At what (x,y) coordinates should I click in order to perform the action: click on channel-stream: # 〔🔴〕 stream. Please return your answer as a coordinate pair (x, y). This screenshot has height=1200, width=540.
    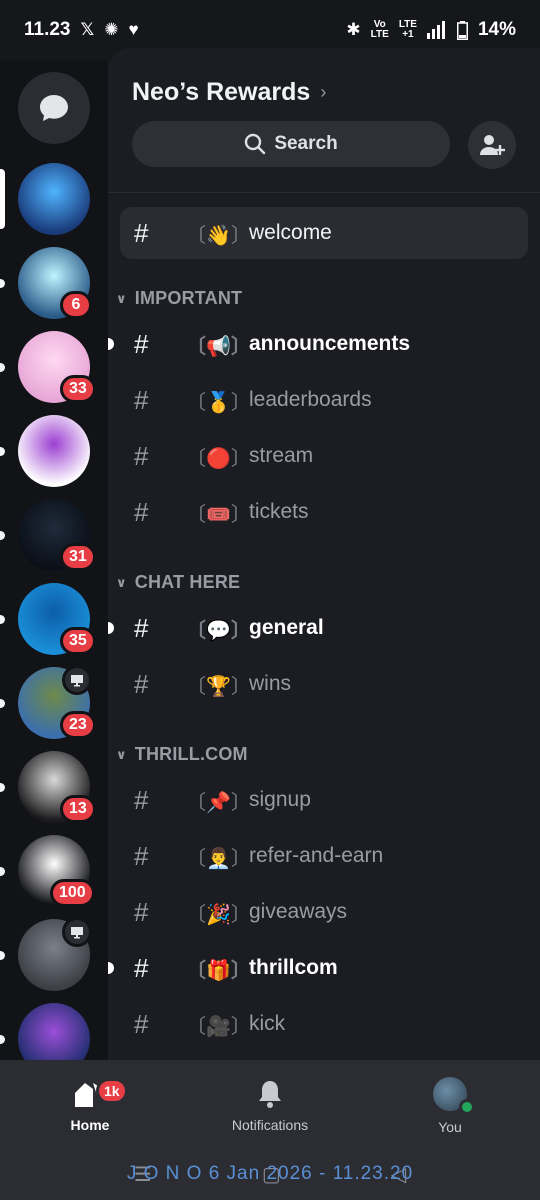
    Looking at the image, I should click on (324, 456).